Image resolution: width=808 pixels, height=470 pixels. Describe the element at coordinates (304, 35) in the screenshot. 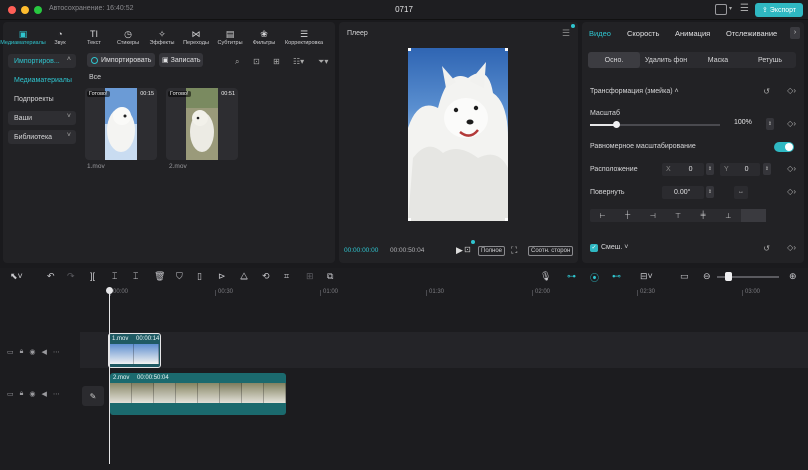

I see `tab-adjust: ☰ Корректировка` at that location.